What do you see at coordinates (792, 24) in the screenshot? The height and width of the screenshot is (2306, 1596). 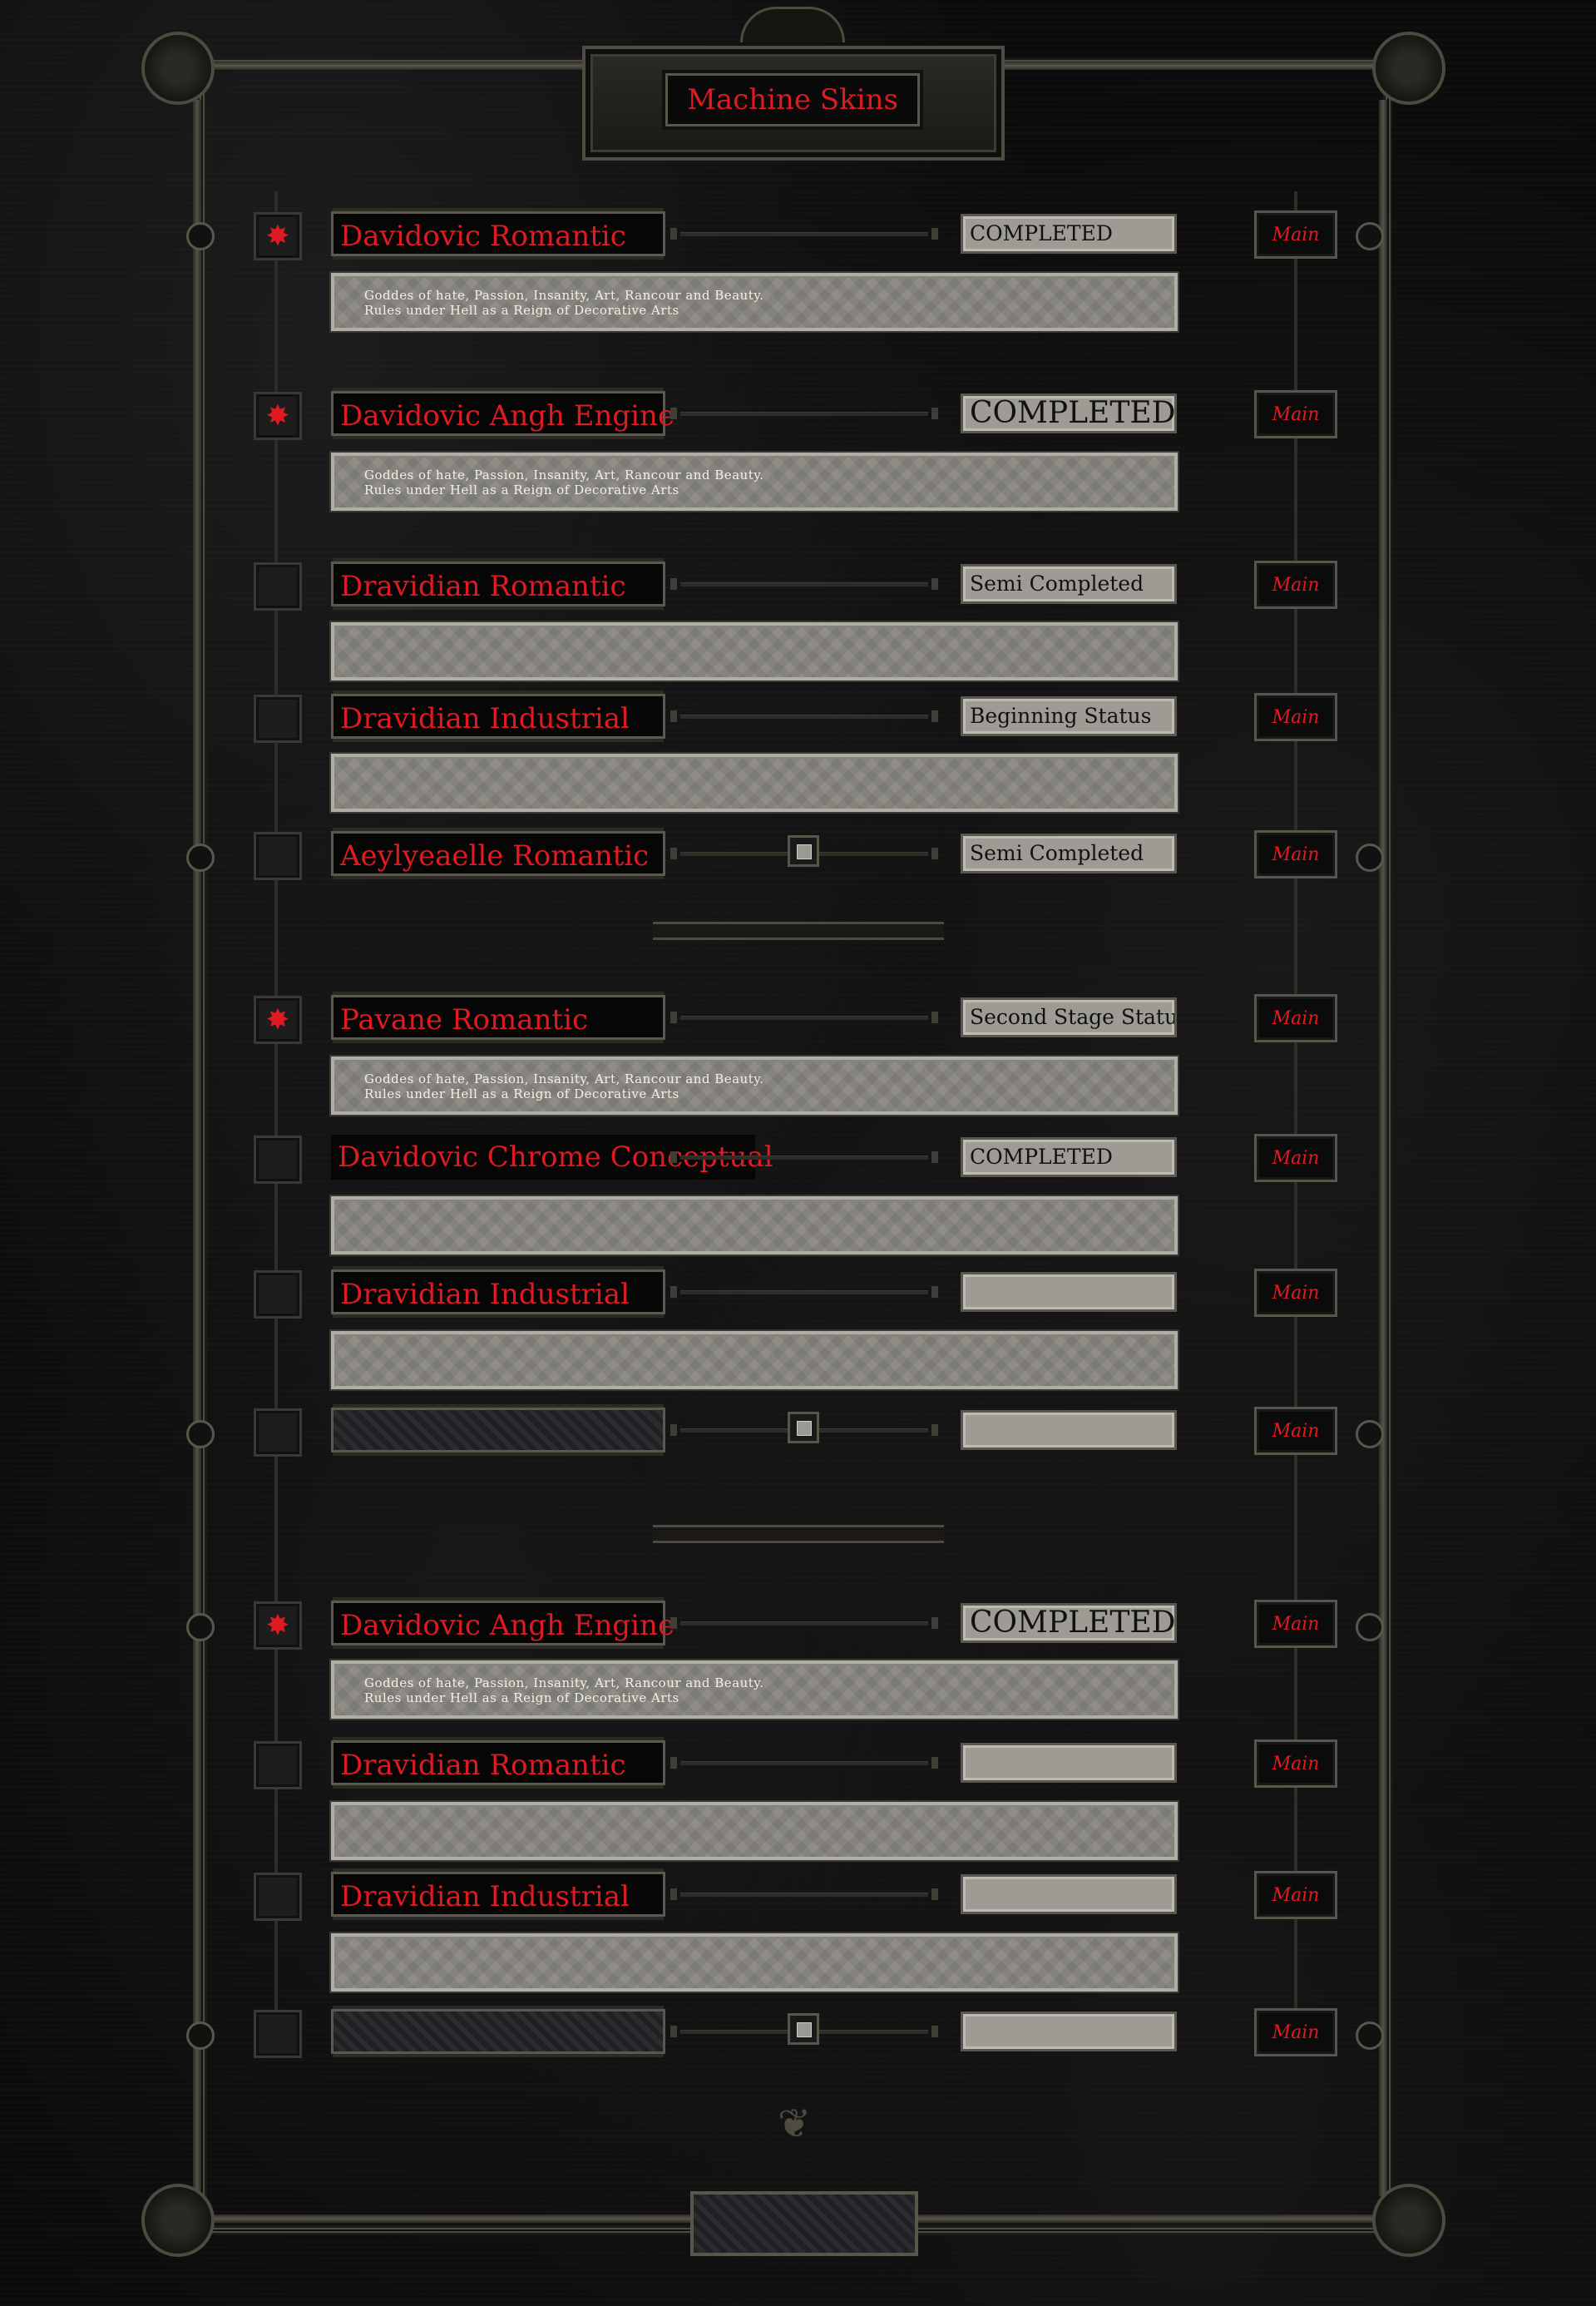 I see `title-finial-icon` at bounding box center [792, 24].